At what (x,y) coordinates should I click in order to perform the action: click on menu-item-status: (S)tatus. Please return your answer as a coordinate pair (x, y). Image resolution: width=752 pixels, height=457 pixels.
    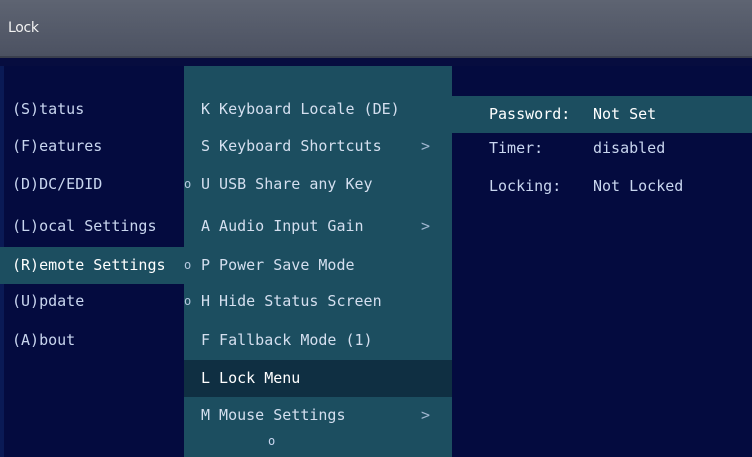
    Looking at the image, I should click on (98, 109).